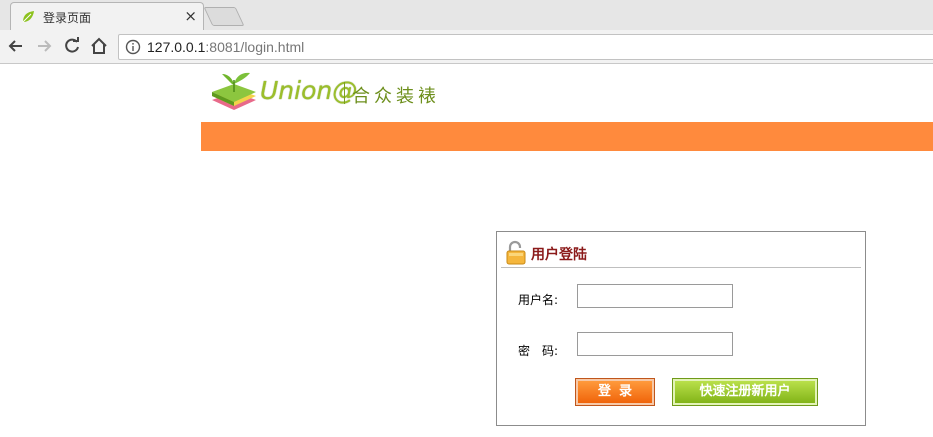 This screenshot has height=437, width=933. What do you see at coordinates (176, 47) in the screenshot?
I see `url-host: 127.0.0.1` at bounding box center [176, 47].